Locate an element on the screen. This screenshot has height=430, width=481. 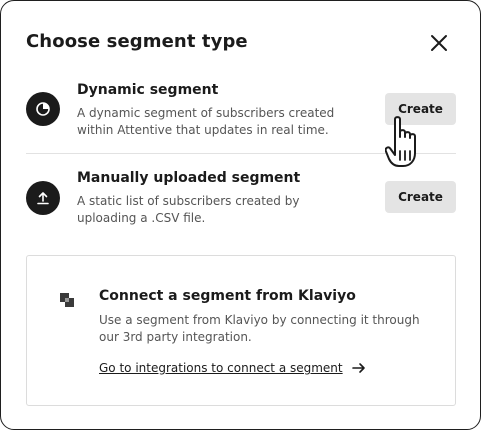
manual-segment-title: Manually uploaded segment is located at coordinates (189, 178).